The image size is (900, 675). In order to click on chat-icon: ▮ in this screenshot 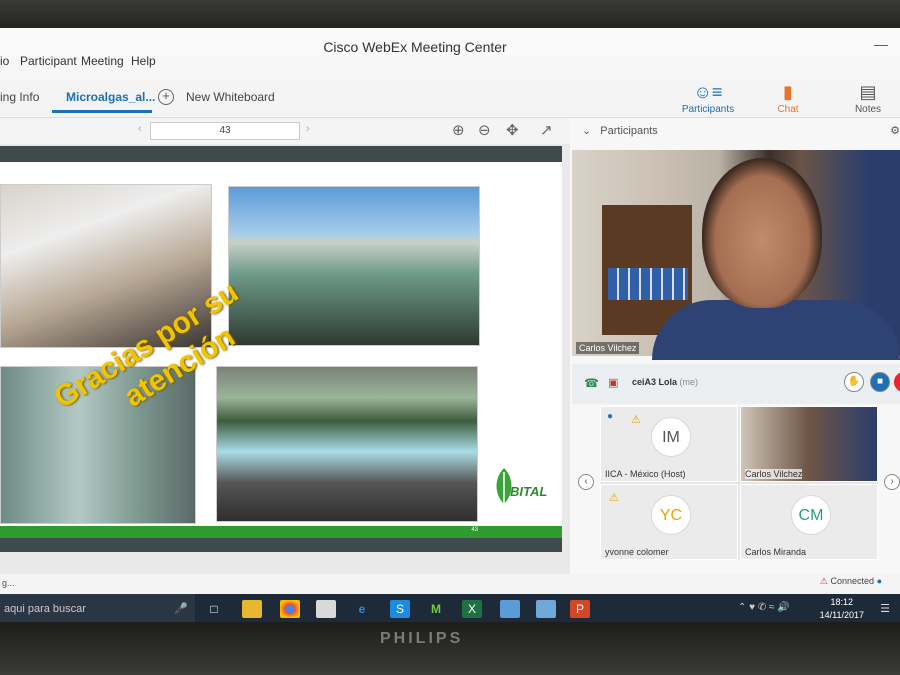, I will do `click(788, 92)`.